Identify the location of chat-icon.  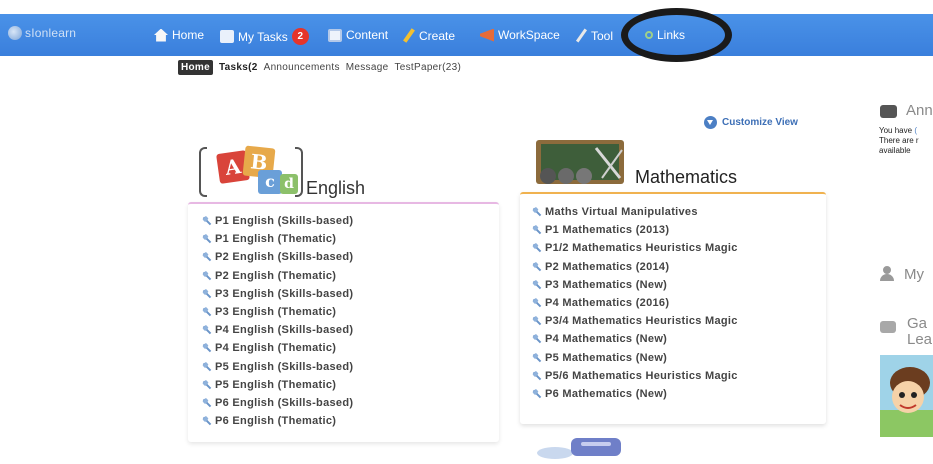
(888, 111).